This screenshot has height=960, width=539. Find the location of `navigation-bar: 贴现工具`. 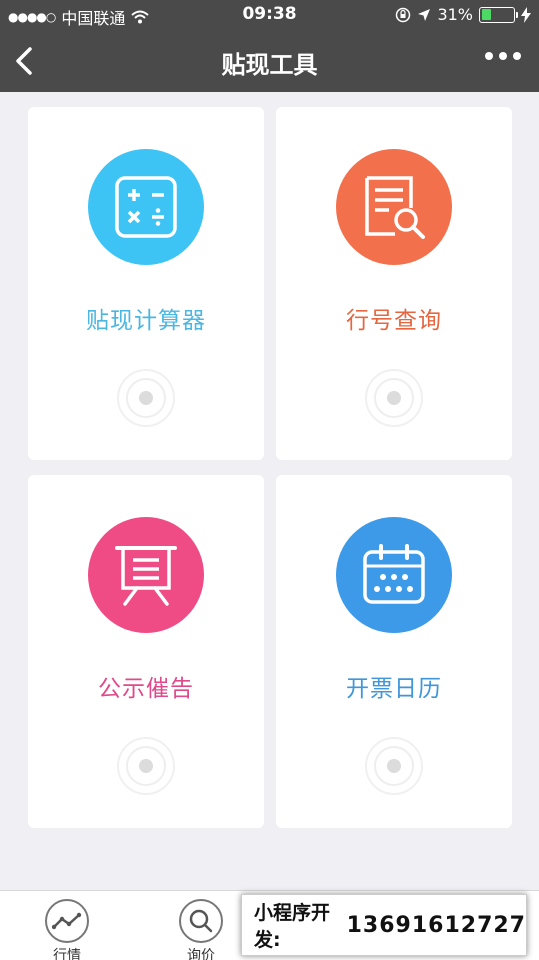

navigation-bar: 贴现工具 is located at coordinates (269, 61).